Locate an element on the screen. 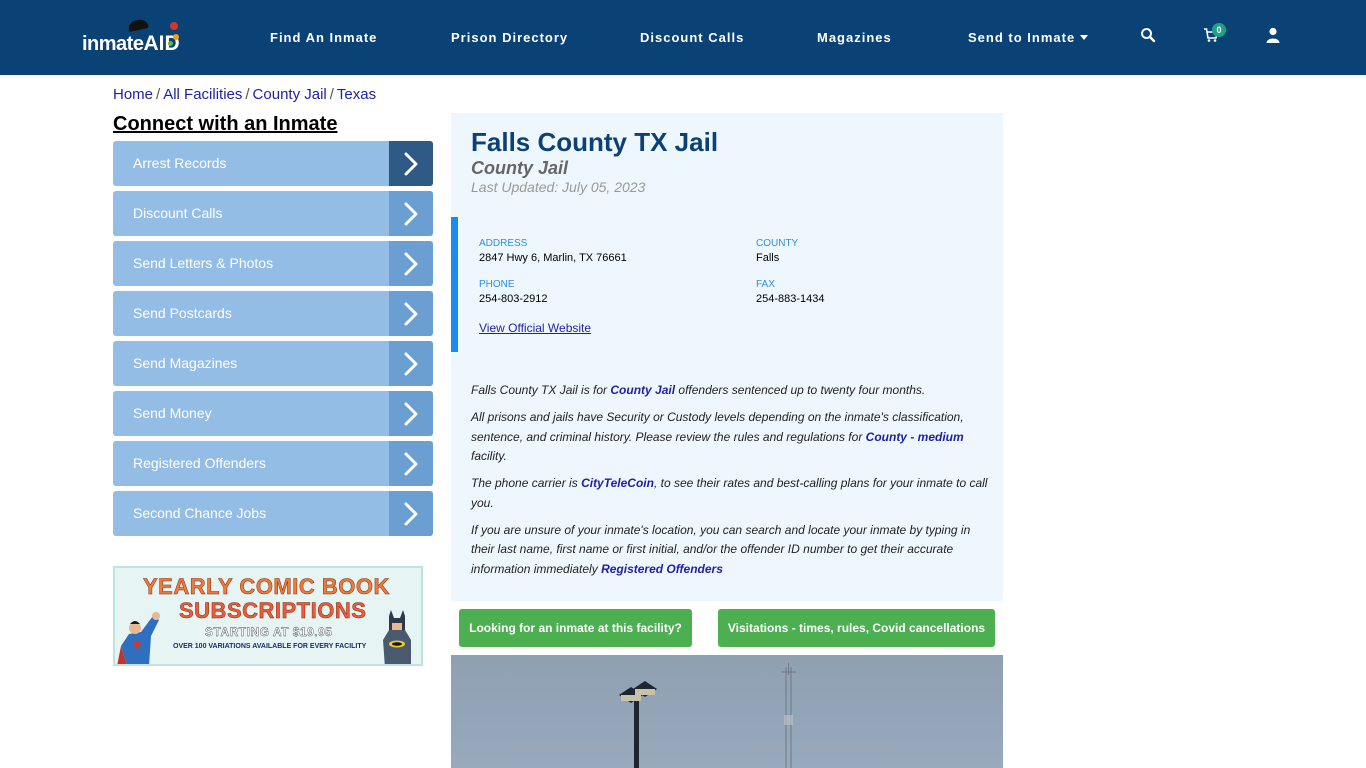 This screenshot has width=1366, height=768. description-text: Falls County TX Jail is for is located at coordinates (541, 390).